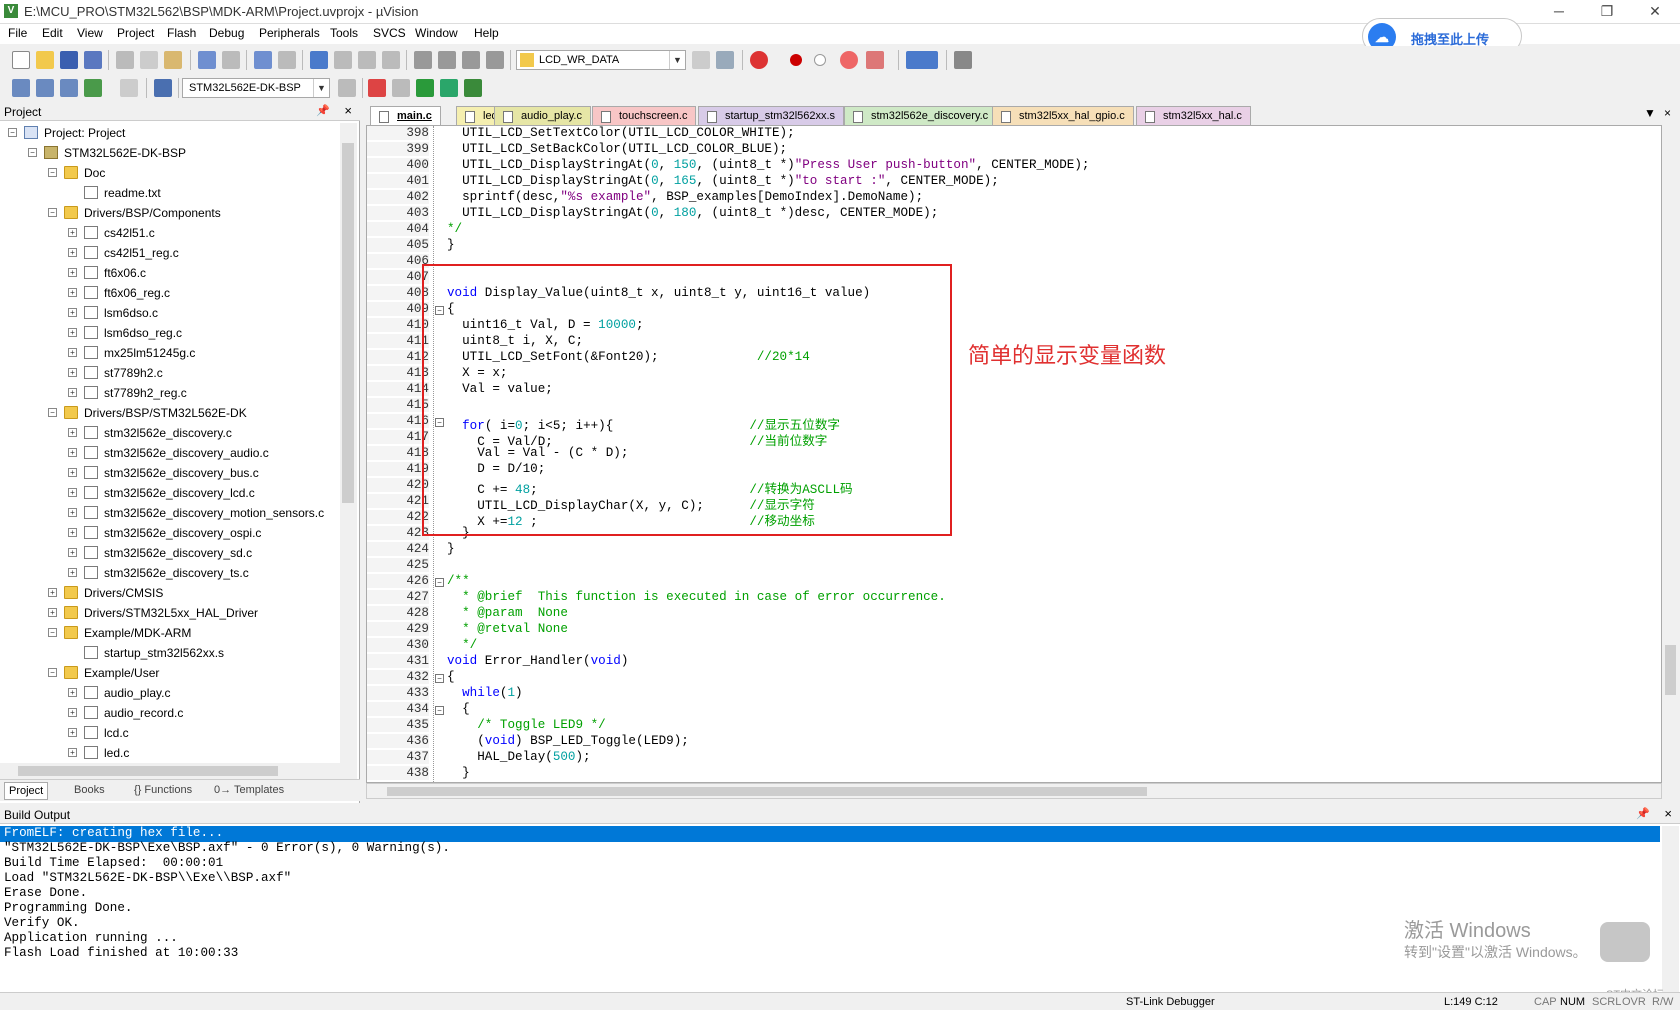 The height and width of the screenshot is (1010, 1680). Describe the element at coordinates (921, 115) in the screenshot. I see `tab-file: stm32l562e_discovery.c` at that location.